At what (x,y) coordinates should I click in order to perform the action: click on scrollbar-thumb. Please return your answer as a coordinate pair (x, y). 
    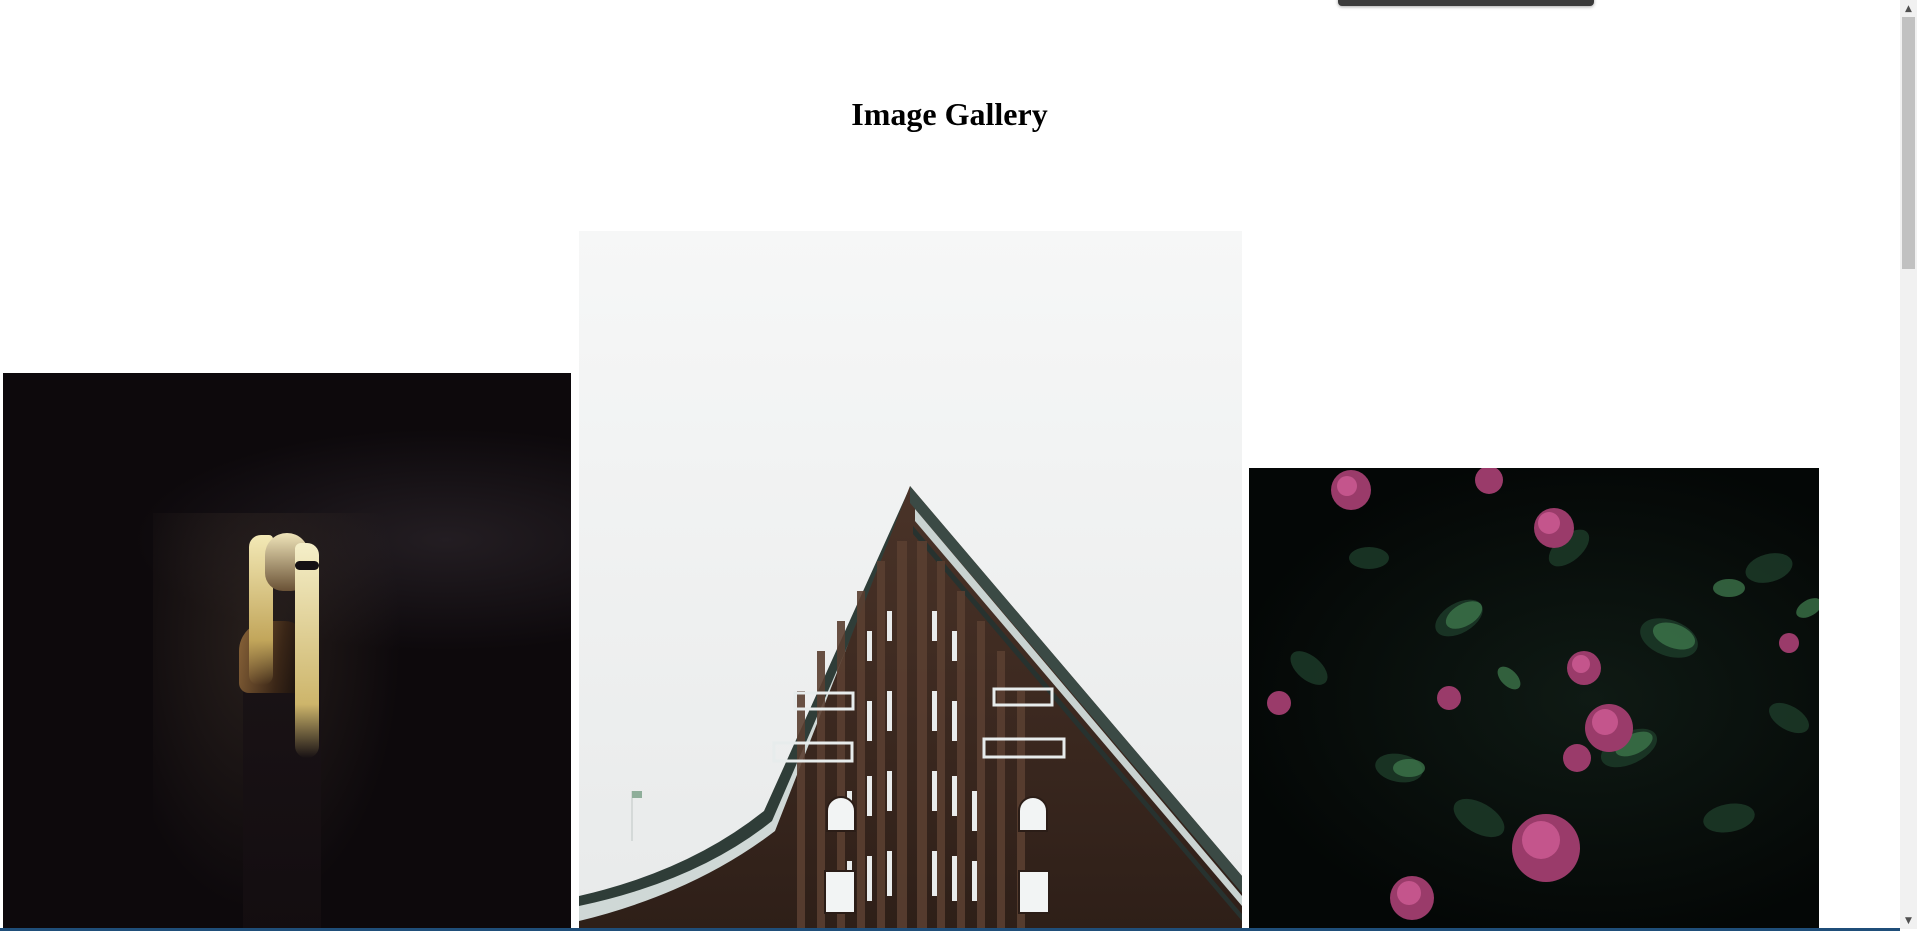
    Looking at the image, I should click on (1908, 143).